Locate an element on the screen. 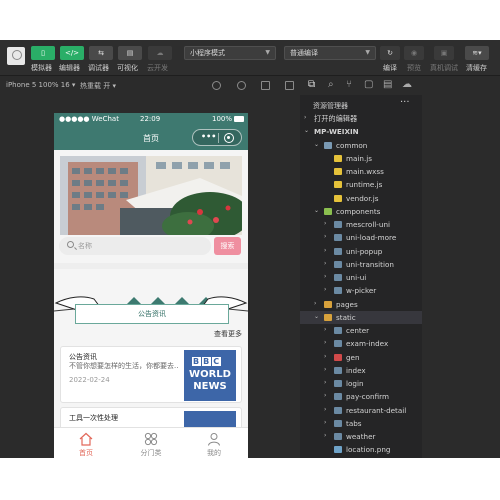 The image size is (500, 500). tree-item: main.js is located at coordinates (361, 158).